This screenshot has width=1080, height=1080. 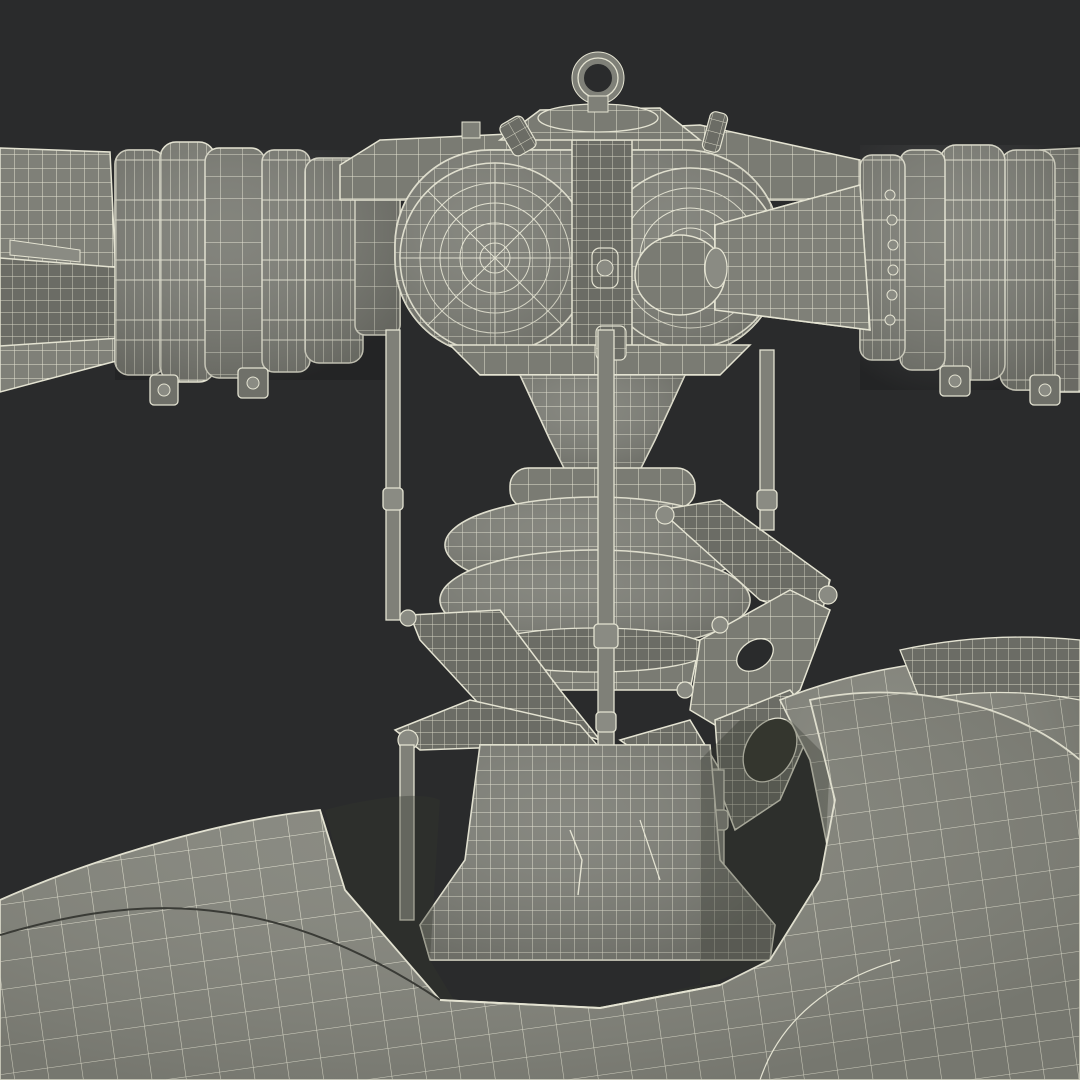 I want to click on hub-left-disc, so click(x=495, y=258).